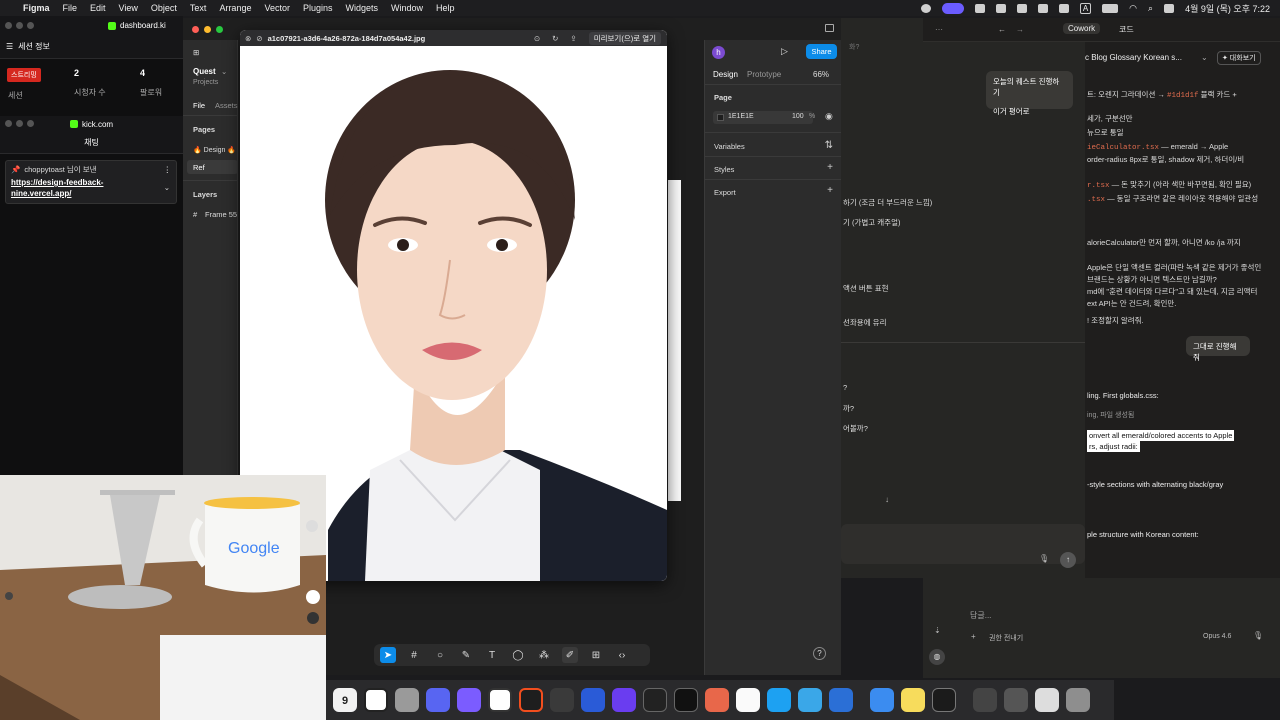  What do you see at coordinates (1217, 636) in the screenshot?
I see `model-selector: Opus 4.6` at bounding box center [1217, 636].